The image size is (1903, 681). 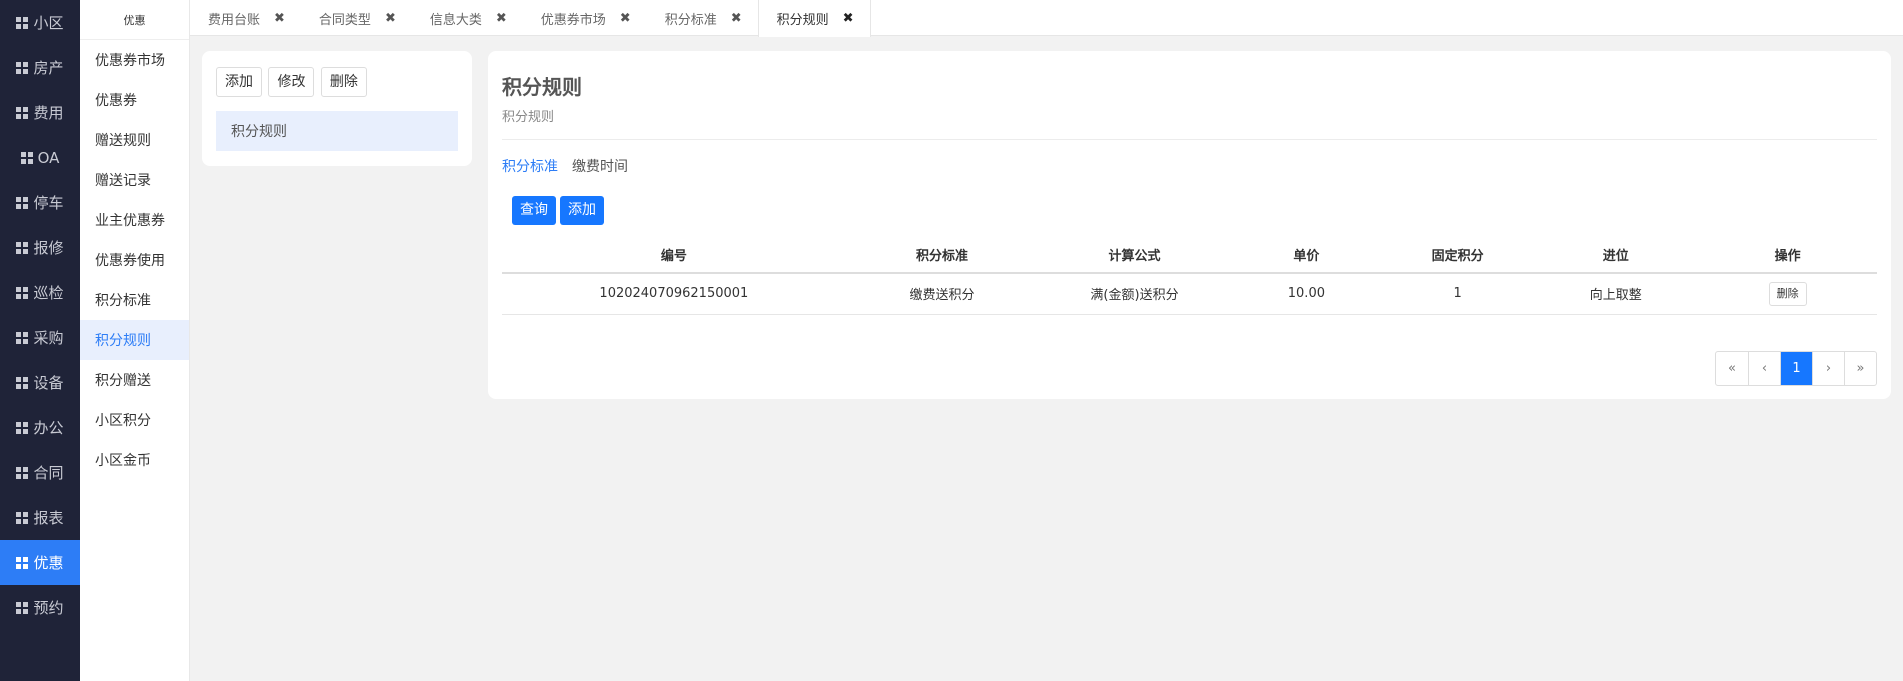 What do you see at coordinates (134, 260) in the screenshot?
I see `submenu-item-coupon-usage: 优惠券使用` at bounding box center [134, 260].